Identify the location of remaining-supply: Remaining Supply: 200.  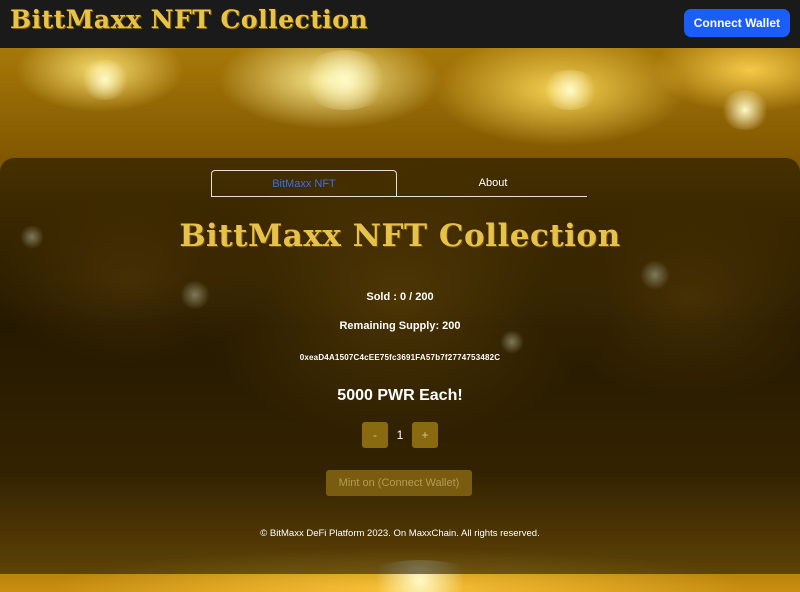
(400, 326).